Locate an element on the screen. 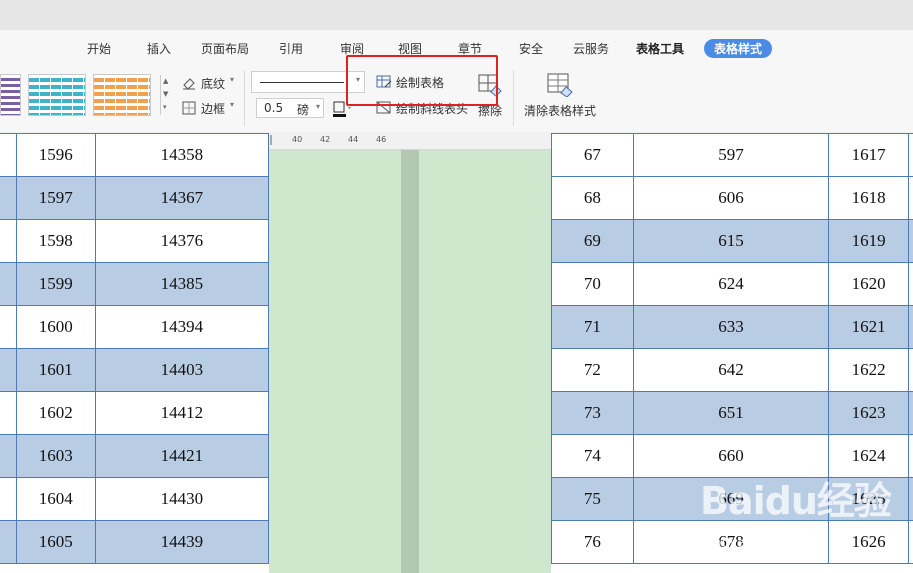  shading-button: 底纹 is located at coordinates (213, 83).